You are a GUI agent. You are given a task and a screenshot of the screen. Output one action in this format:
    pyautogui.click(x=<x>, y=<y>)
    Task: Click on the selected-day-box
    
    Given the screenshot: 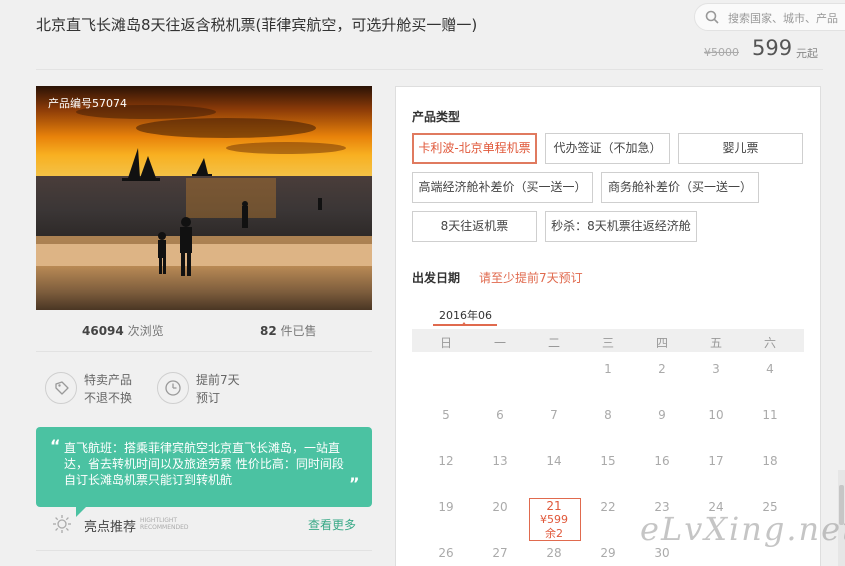 What is the action you would take?
    pyautogui.click(x=555, y=519)
    